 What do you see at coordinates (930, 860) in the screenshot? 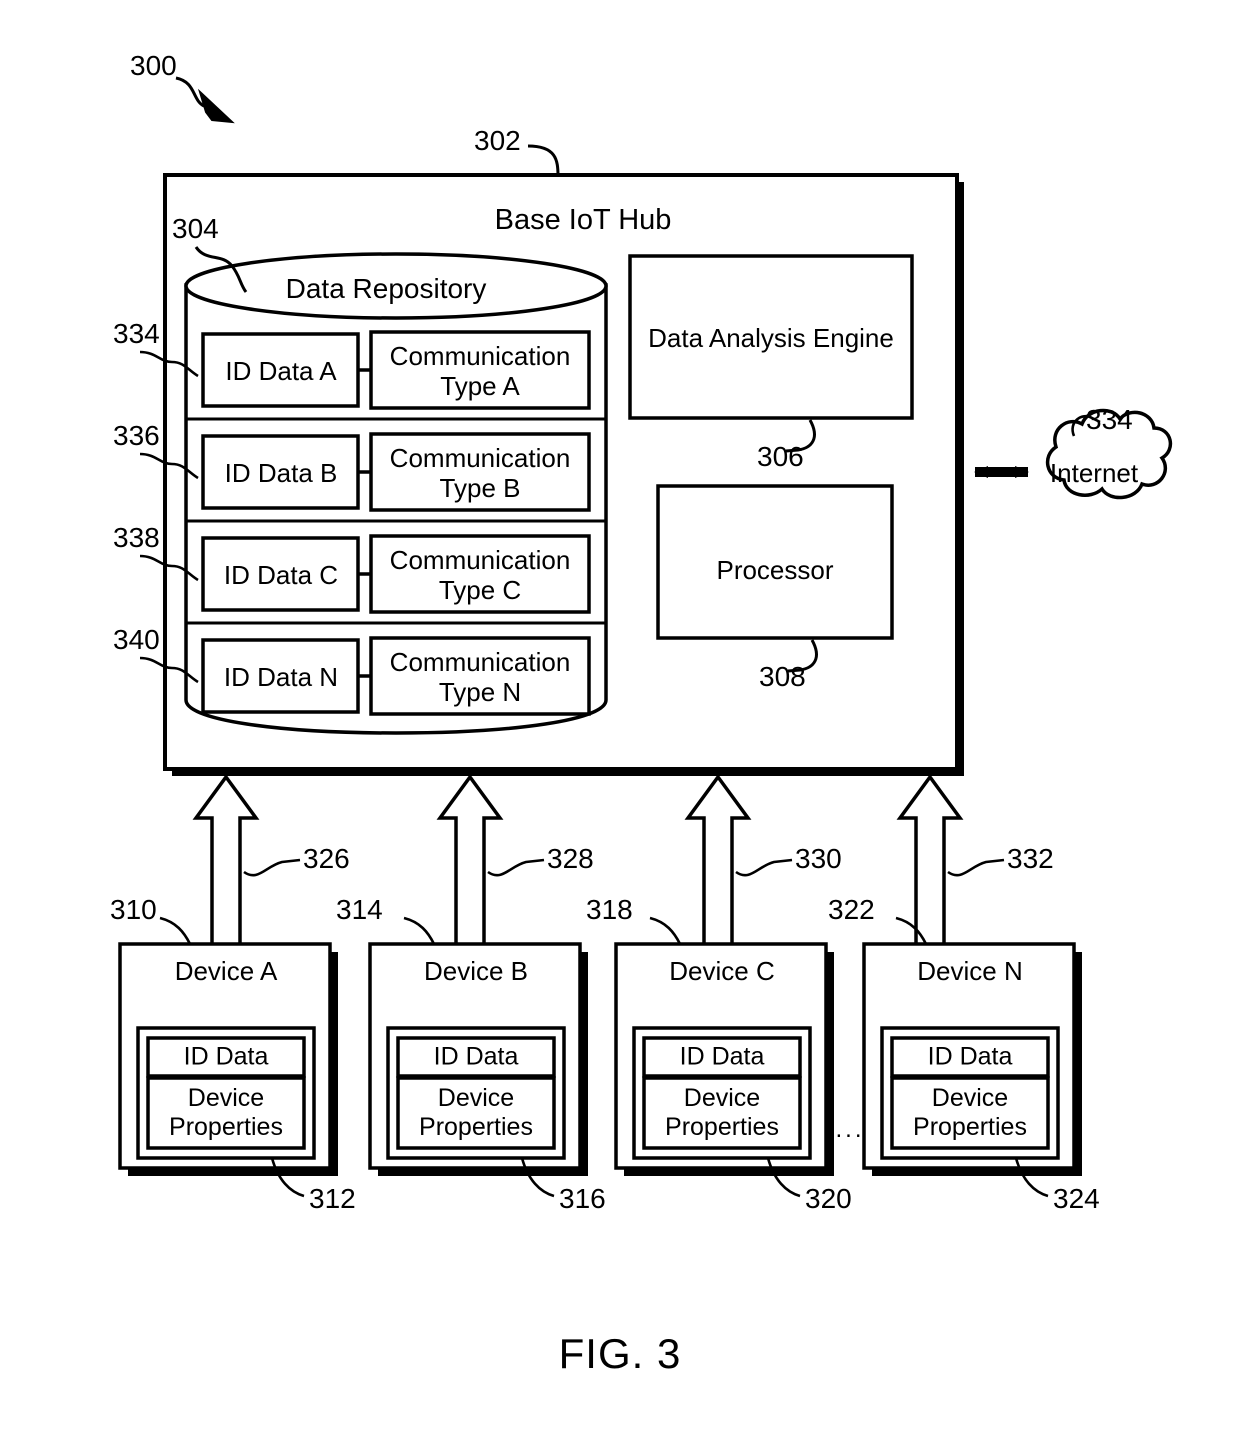
I see `uplink-arrow-n` at bounding box center [930, 860].